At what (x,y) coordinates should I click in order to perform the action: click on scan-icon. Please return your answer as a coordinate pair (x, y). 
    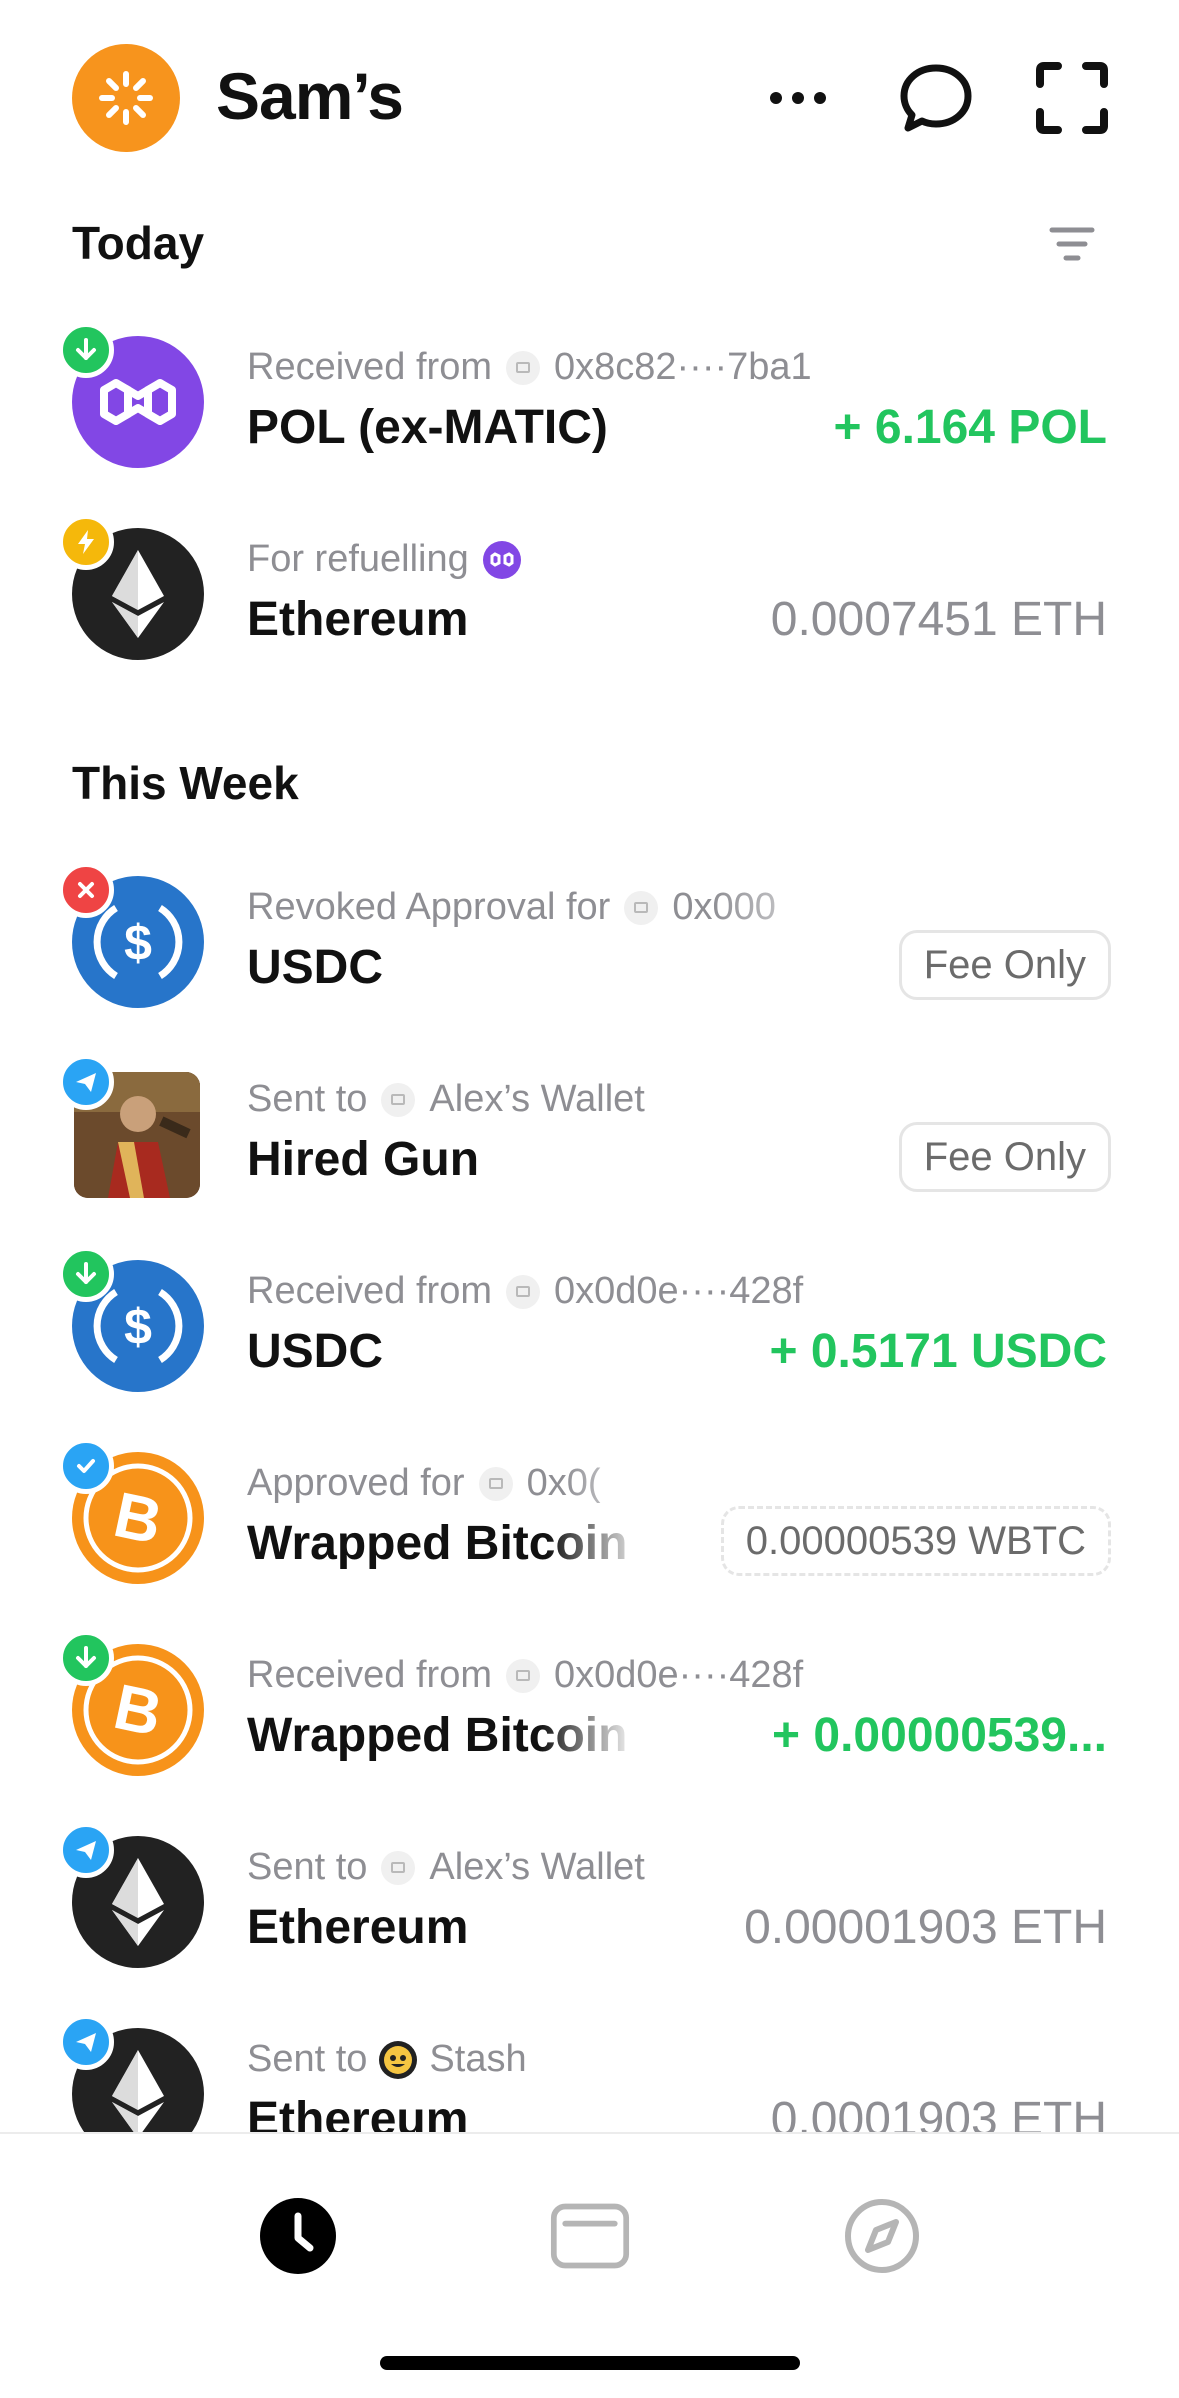
    Looking at the image, I should click on (1072, 98).